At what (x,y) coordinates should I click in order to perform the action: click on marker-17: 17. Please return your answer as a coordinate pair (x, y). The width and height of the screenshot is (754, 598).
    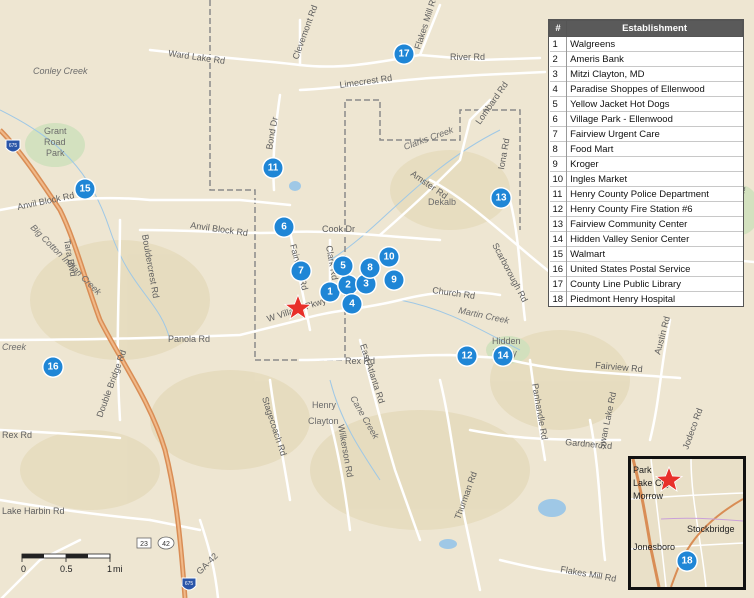
    Looking at the image, I should click on (404, 54).